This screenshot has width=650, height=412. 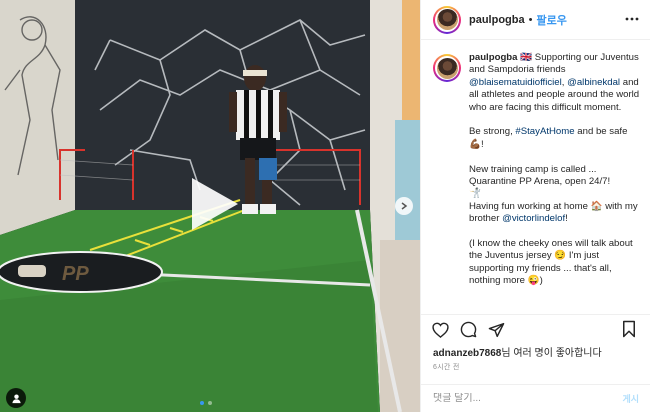 What do you see at coordinates (446, 367) in the screenshot?
I see `post-timestamp: 6시간 전` at bounding box center [446, 367].